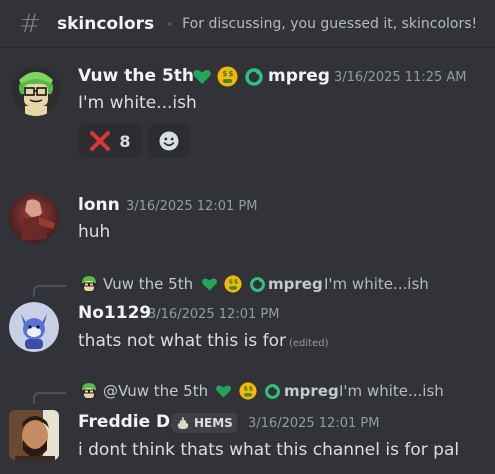 The width and height of the screenshot is (495, 474). I want to click on message-body: thats not what this is for, so click(182, 341).